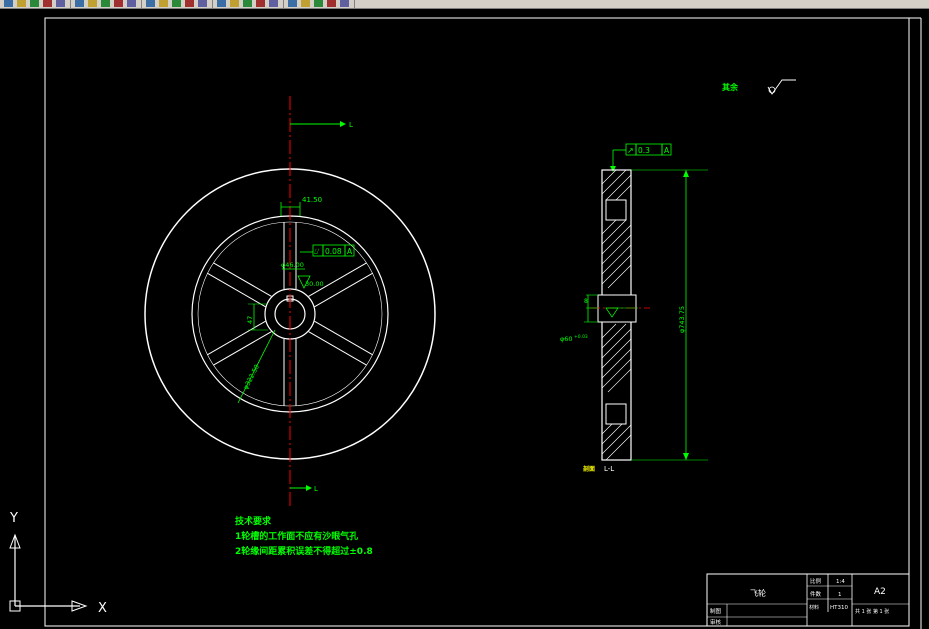 The image size is (929, 629). Describe the element at coordinates (581, 337) in the screenshot. I see `dim-hub-tol: +0.03` at that location.